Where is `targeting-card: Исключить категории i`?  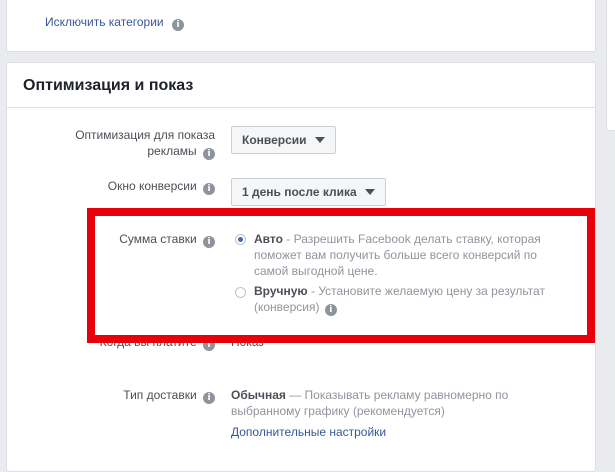 targeting-card: Исключить категории i is located at coordinates (301, 26).